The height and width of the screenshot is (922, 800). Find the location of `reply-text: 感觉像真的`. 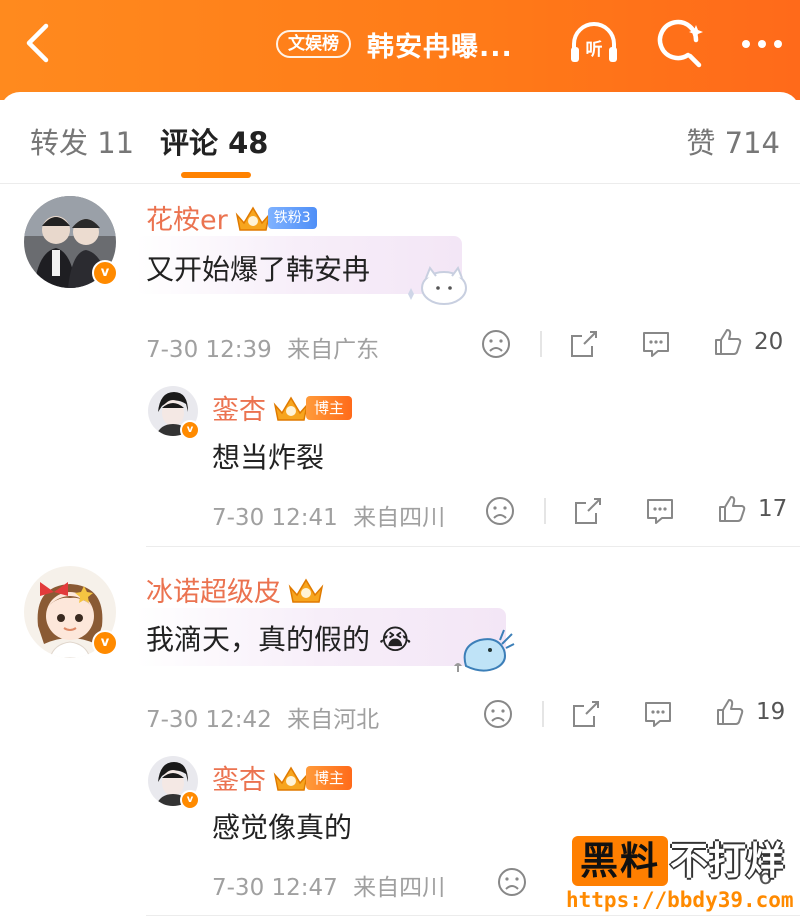

reply-text: 感觉像真的 is located at coordinates (282, 827).